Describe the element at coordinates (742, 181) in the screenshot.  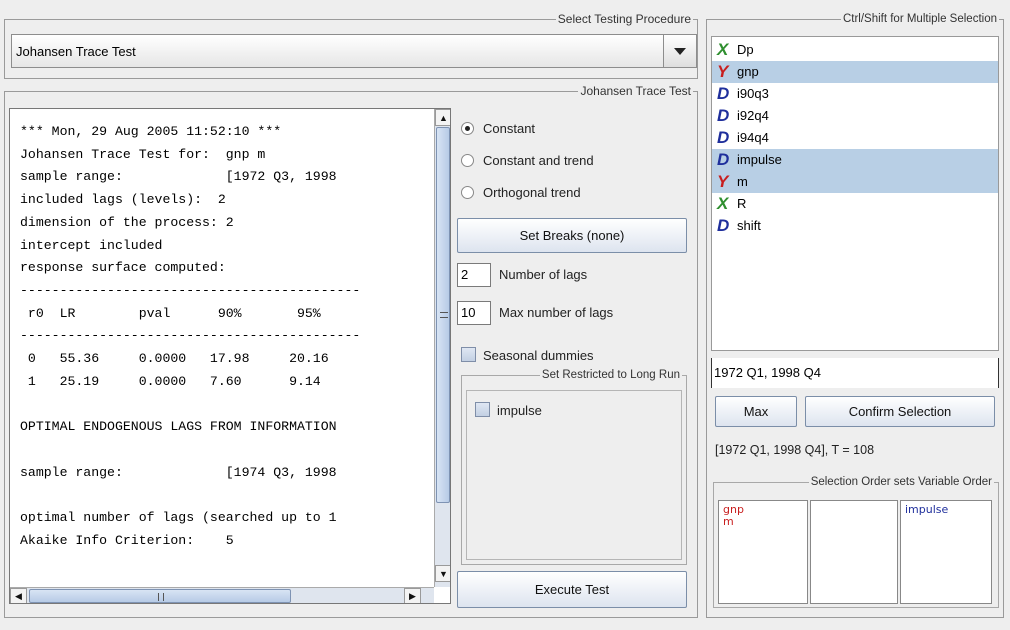
I see `variable-name: m` at that location.